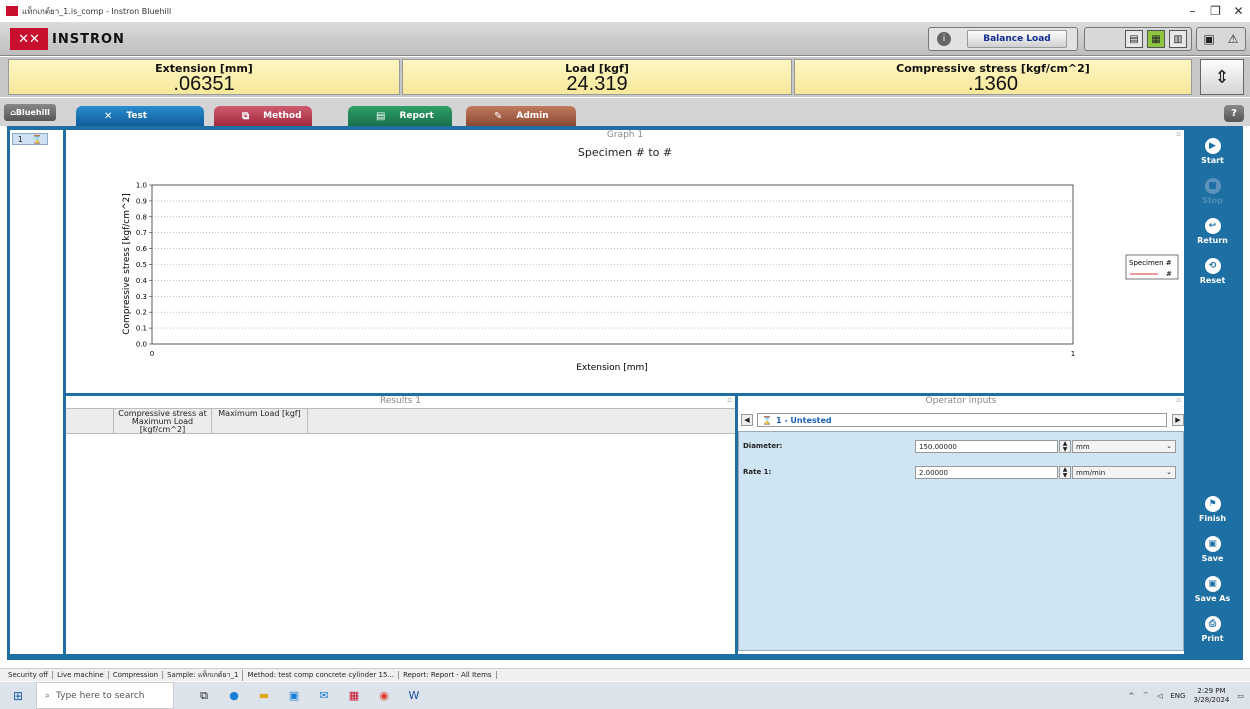  I want to click on start-label: Start, so click(1212, 160).